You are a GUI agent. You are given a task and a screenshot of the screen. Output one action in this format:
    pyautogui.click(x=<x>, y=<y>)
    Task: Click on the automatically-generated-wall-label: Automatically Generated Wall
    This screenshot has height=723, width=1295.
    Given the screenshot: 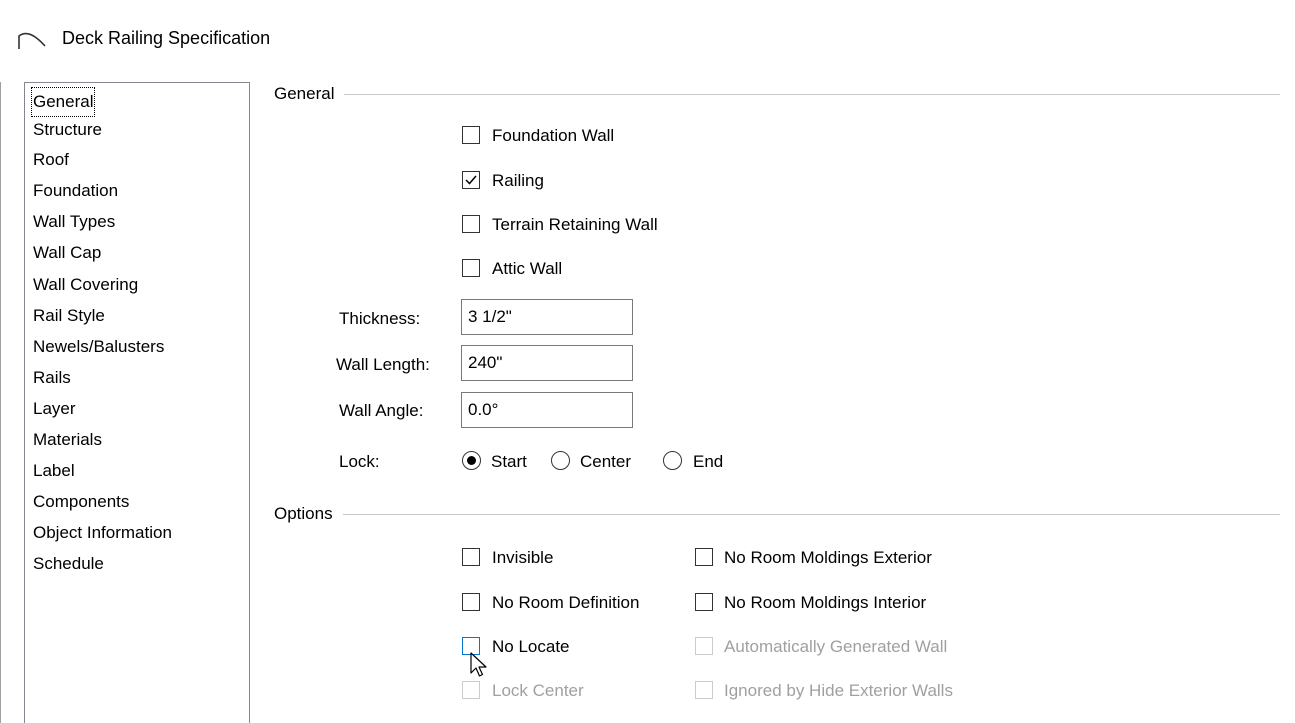 What is the action you would take?
    pyautogui.click(x=836, y=646)
    